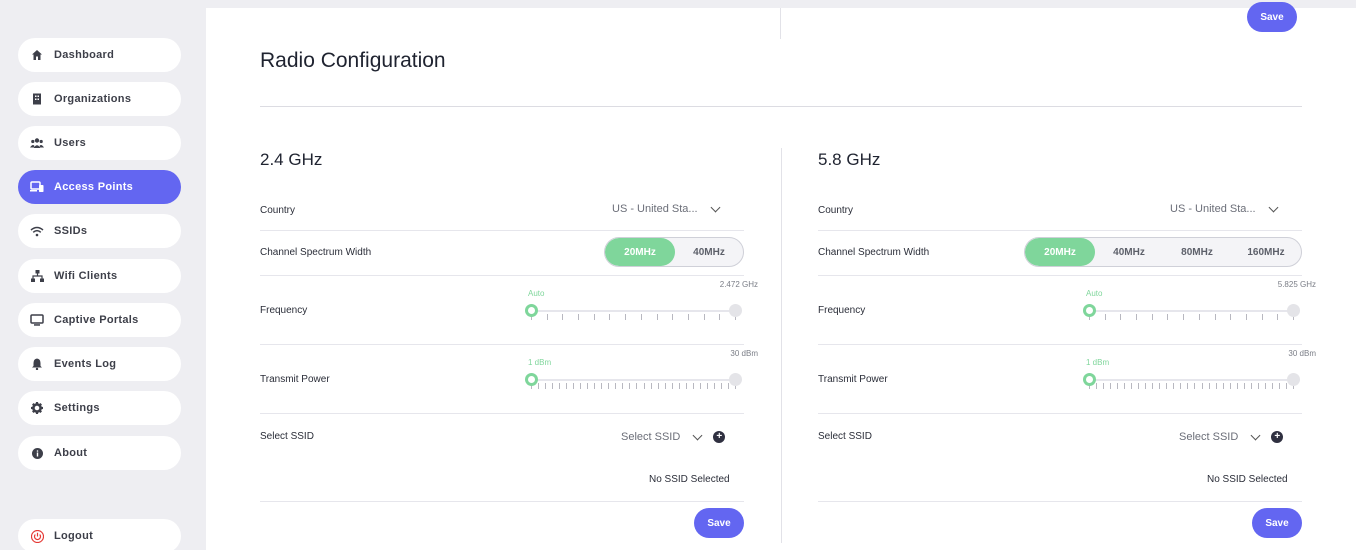 This screenshot has height=550, width=1356. I want to click on bell-icon, so click(37, 364).